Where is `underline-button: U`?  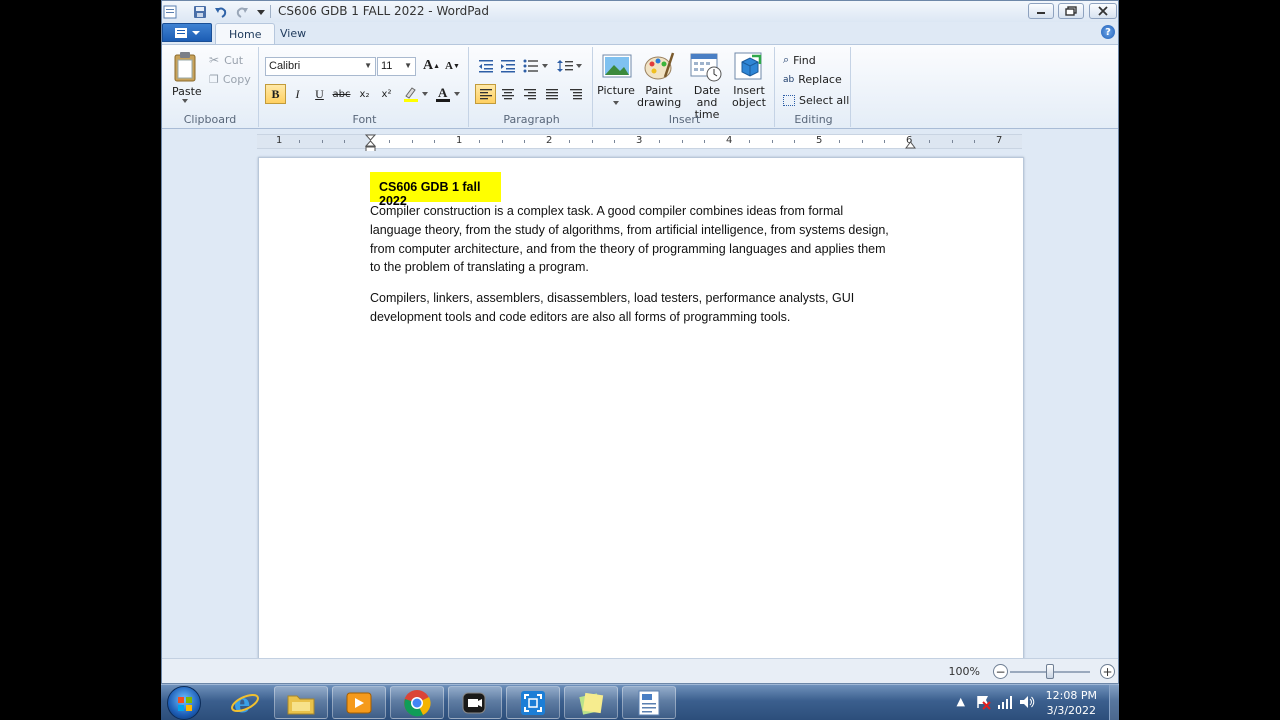 underline-button: U is located at coordinates (319, 94).